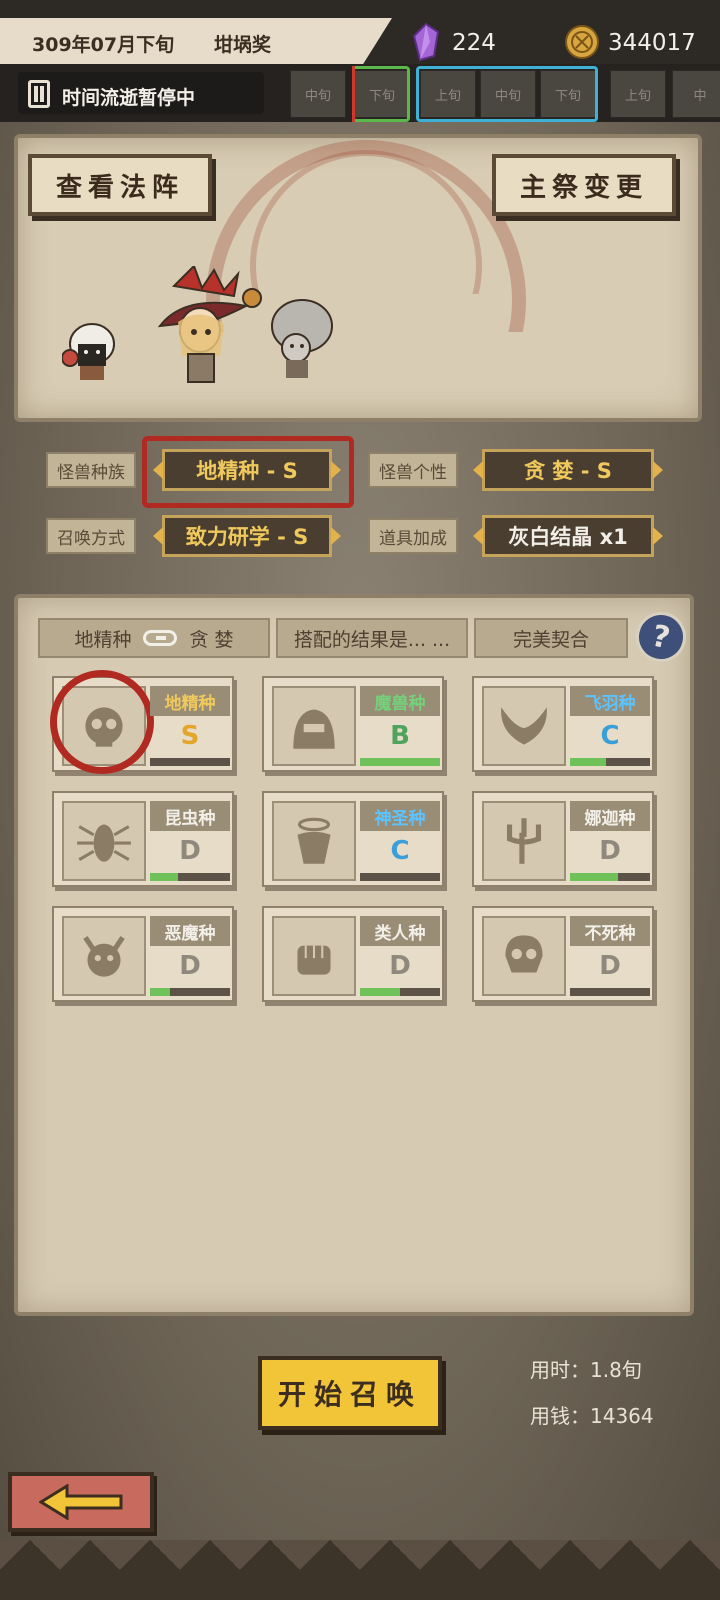  I want to click on demon-icon, so click(104, 956).